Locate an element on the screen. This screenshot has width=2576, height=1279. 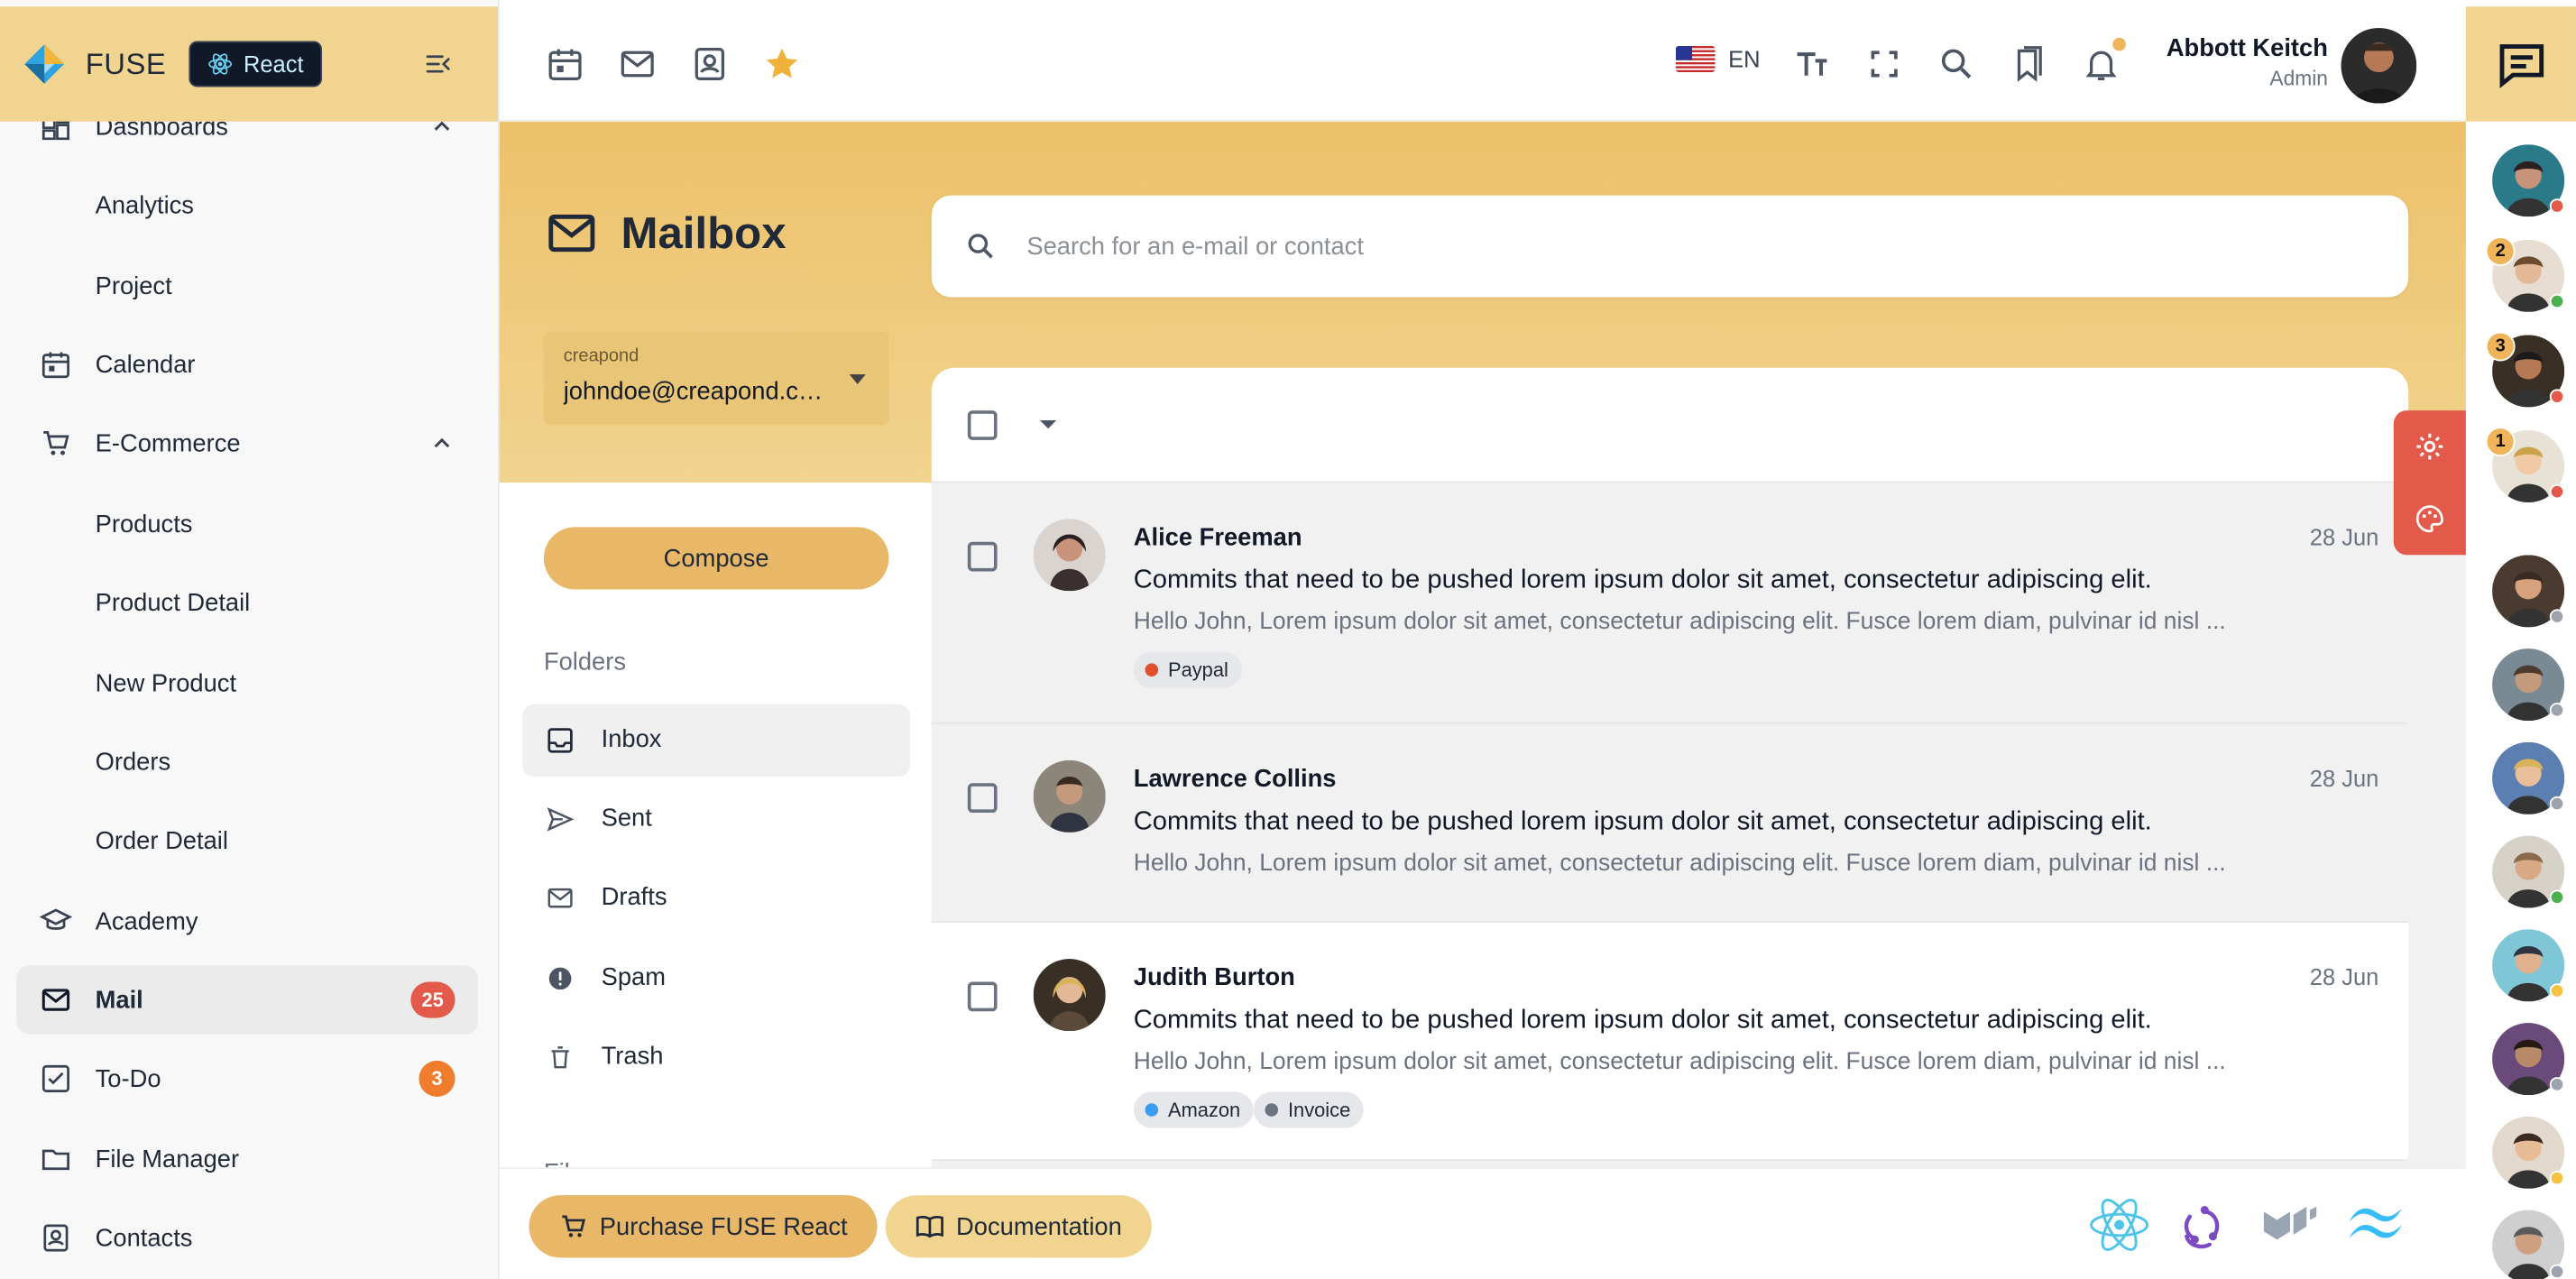
chat-toggle-button is located at coordinates (2520, 64).